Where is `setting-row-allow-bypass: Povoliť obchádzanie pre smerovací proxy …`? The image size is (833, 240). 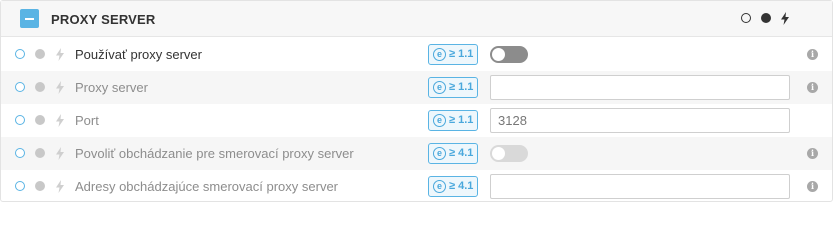
setting-row-allow-bypass: Povoliť obchádzanie pre smerovací proxy … is located at coordinates (416, 153).